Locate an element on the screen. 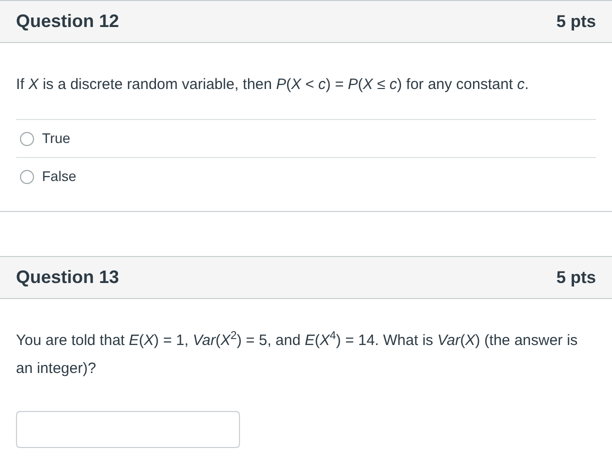 The height and width of the screenshot is (456, 612). question-title: Question 12 is located at coordinates (68, 21).